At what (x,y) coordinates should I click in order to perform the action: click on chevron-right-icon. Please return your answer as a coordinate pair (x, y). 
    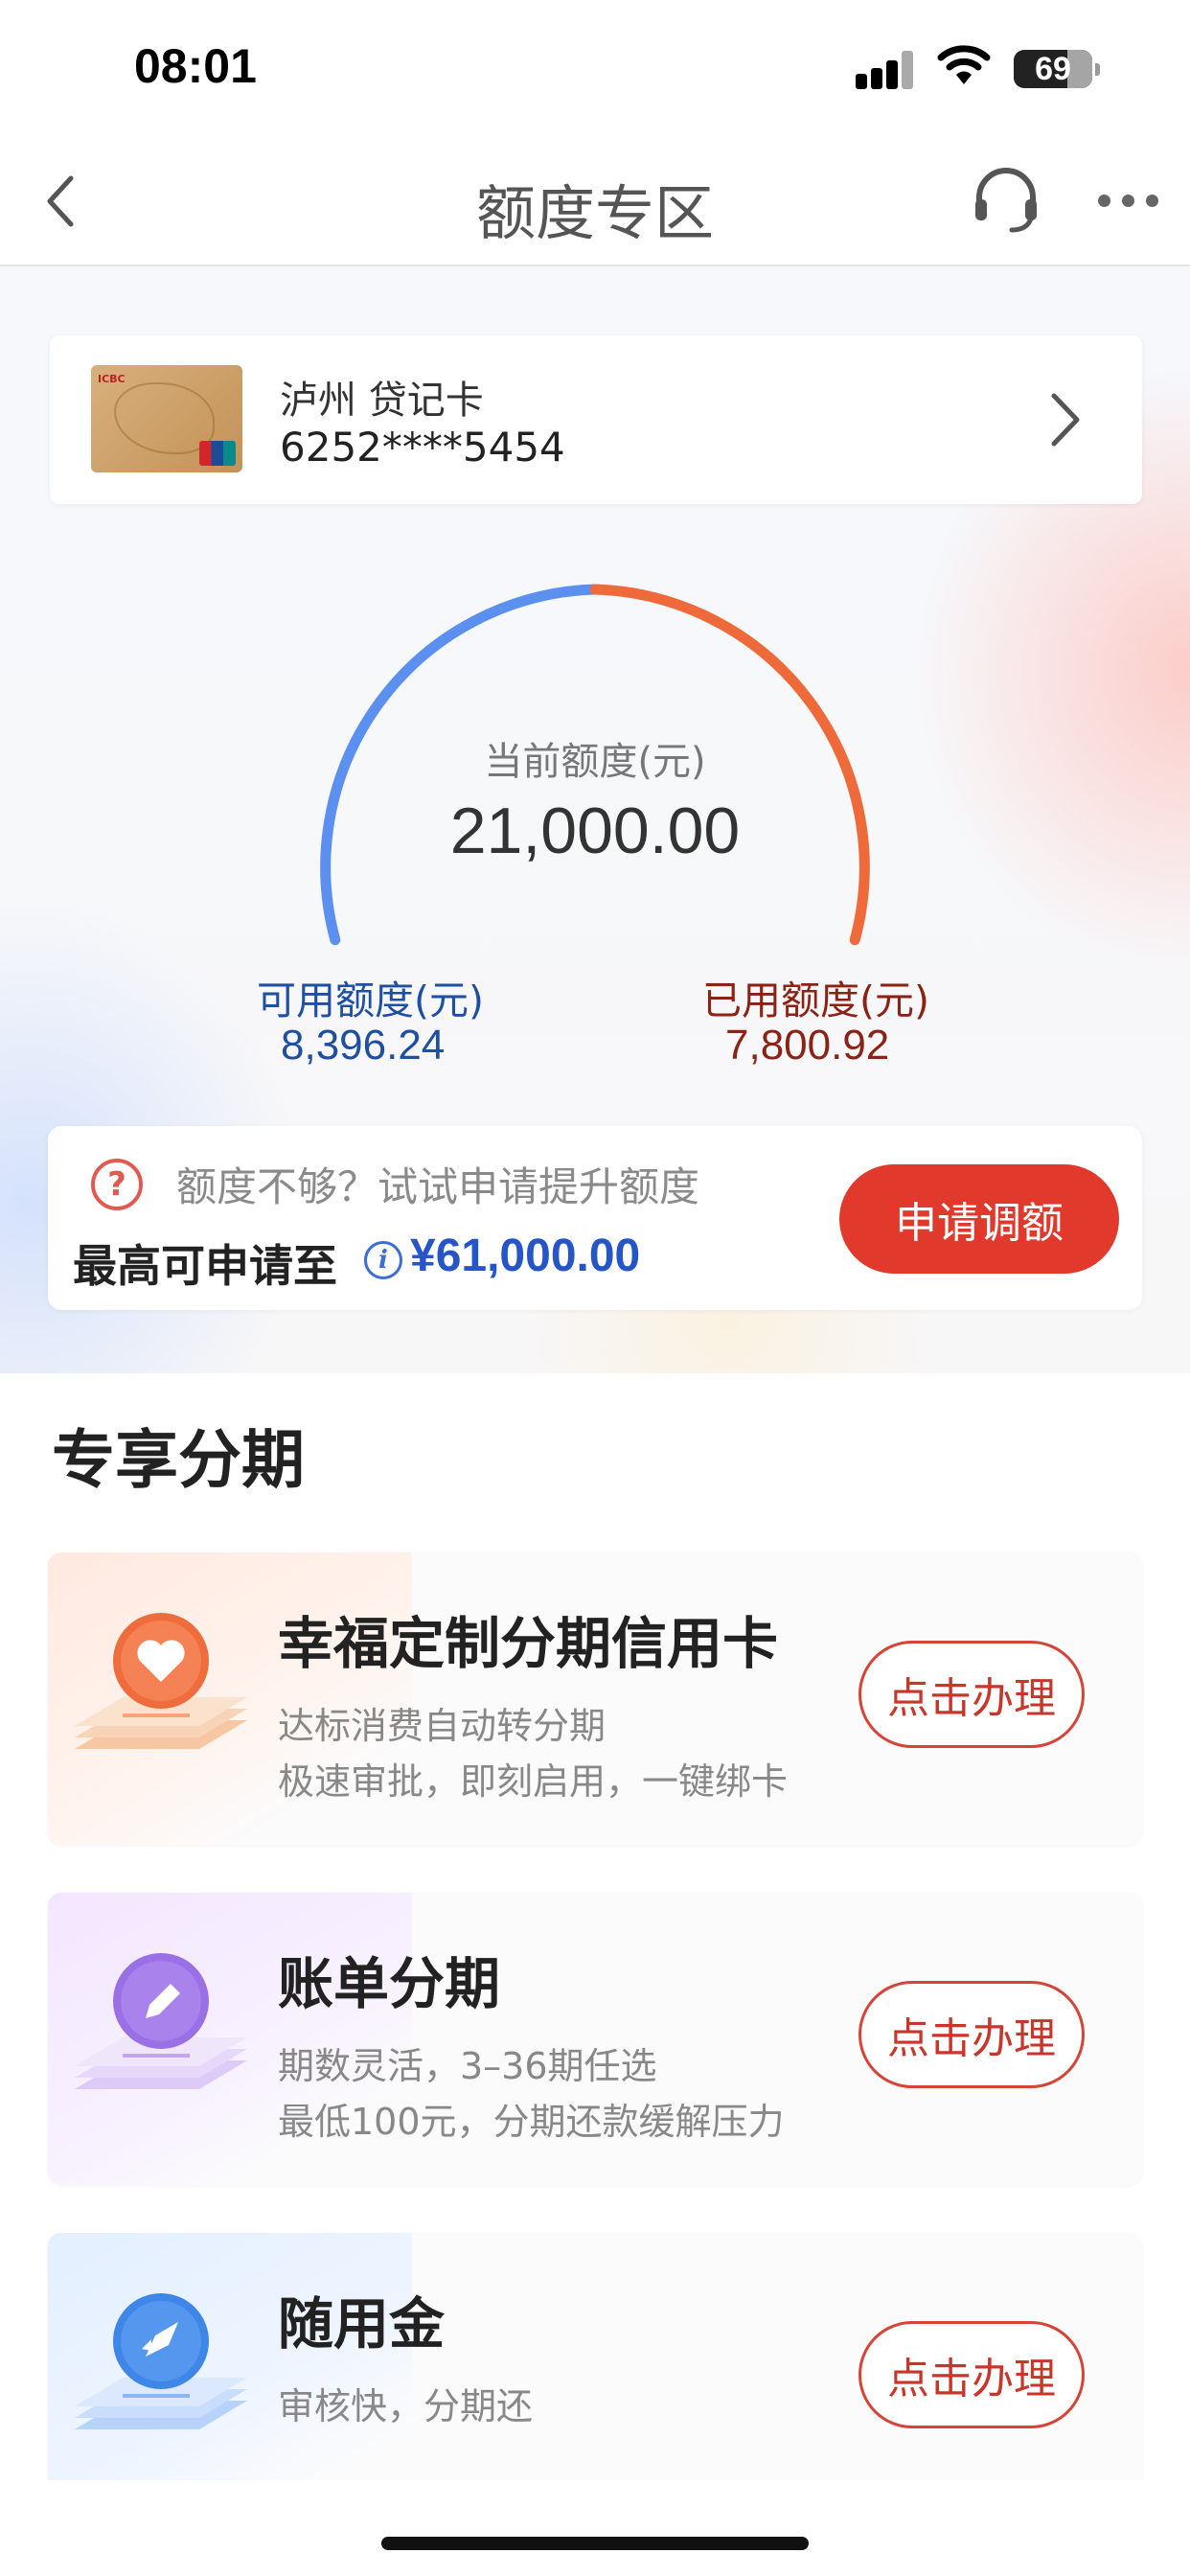
    Looking at the image, I should click on (1066, 420).